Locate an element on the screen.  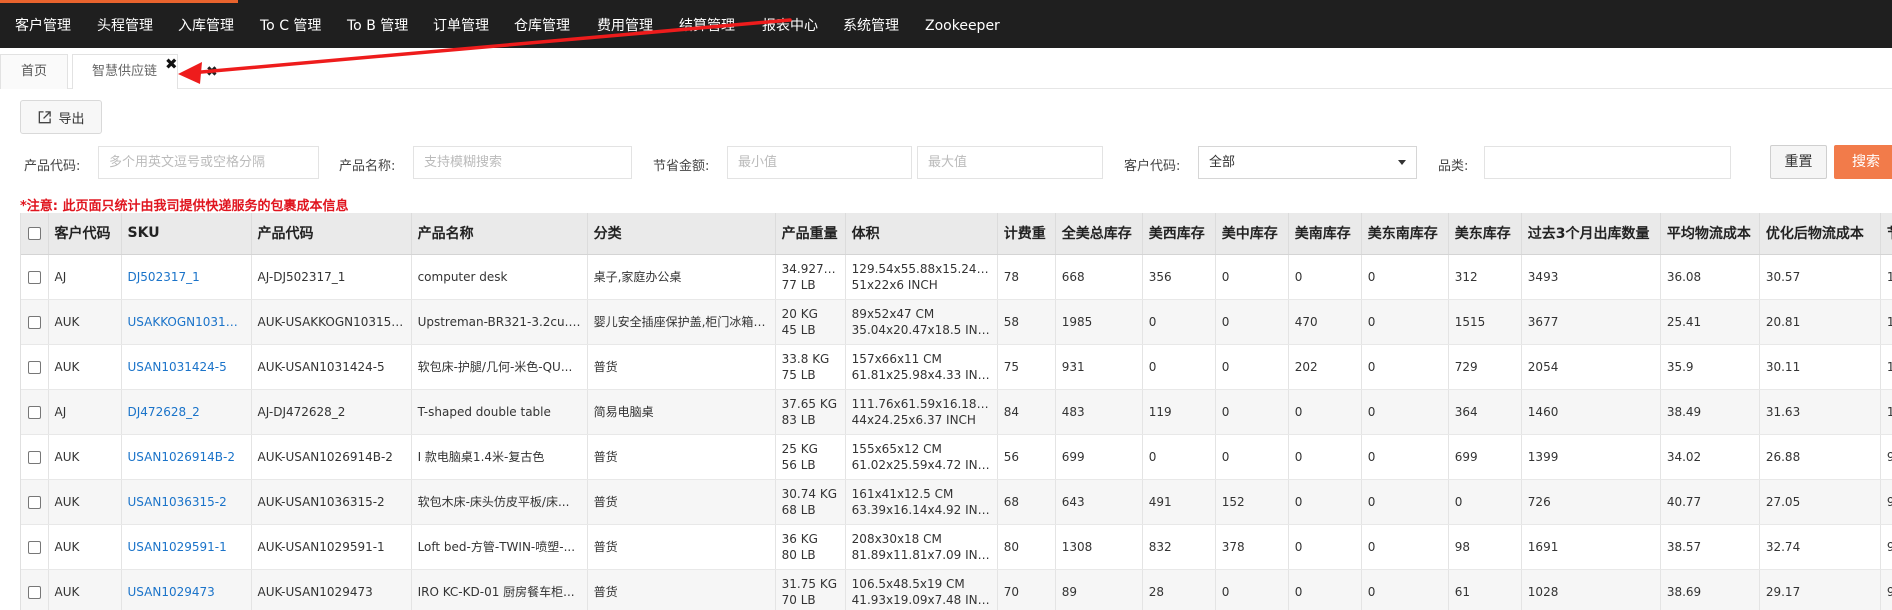
col-header: 体积 is located at coordinates (921, 234).